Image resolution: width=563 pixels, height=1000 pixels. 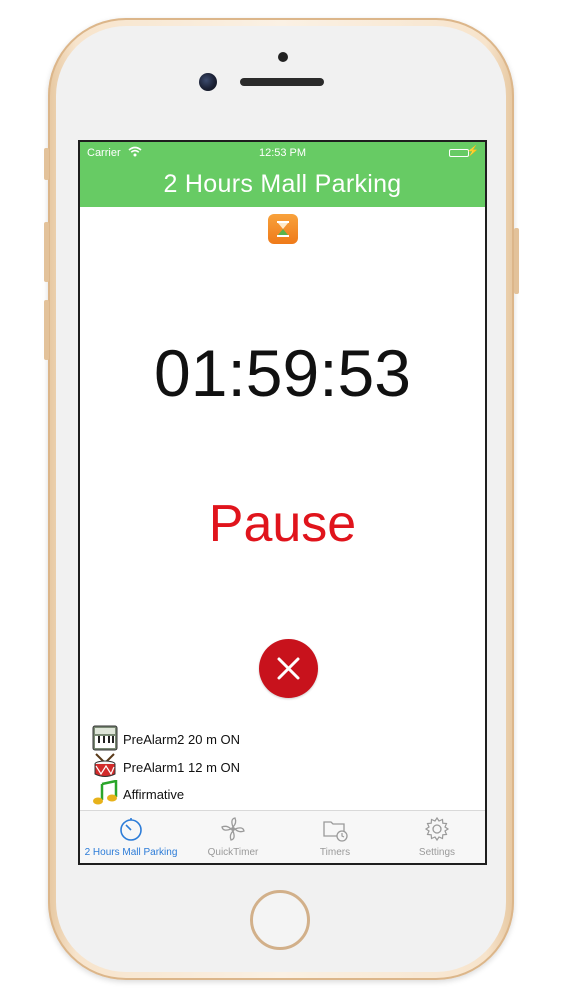 What do you see at coordinates (233, 829) in the screenshot?
I see `fan-icon` at bounding box center [233, 829].